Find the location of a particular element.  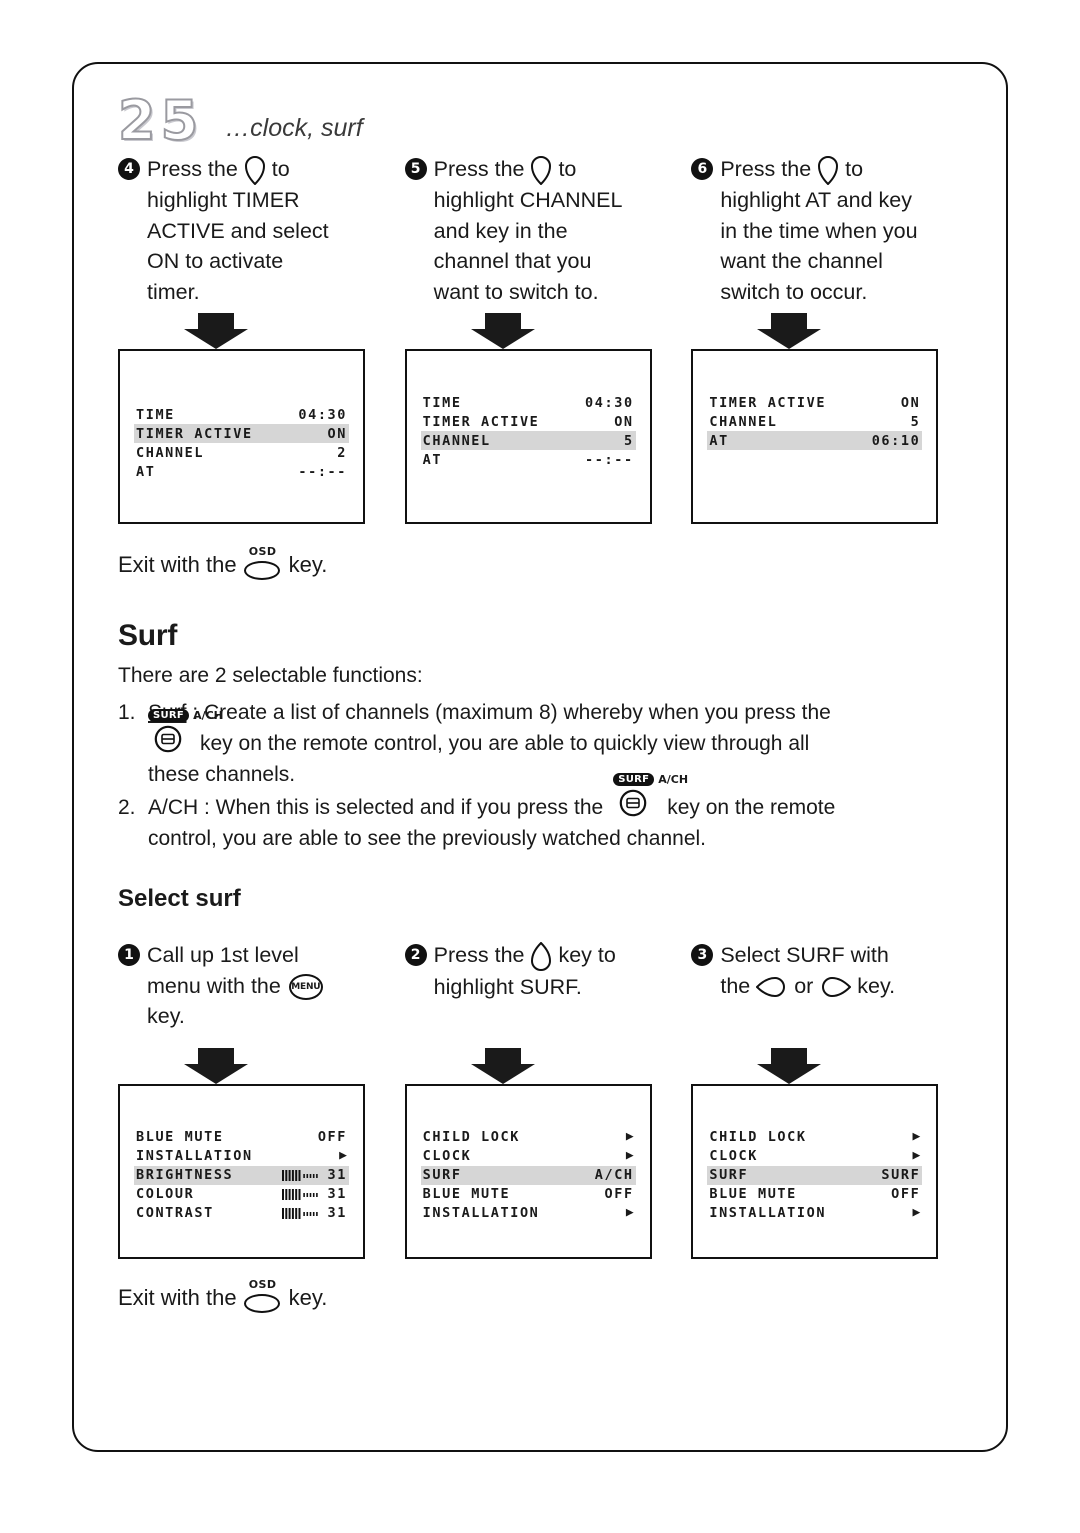

ach-label: A/CH is located at coordinates (673, 780).